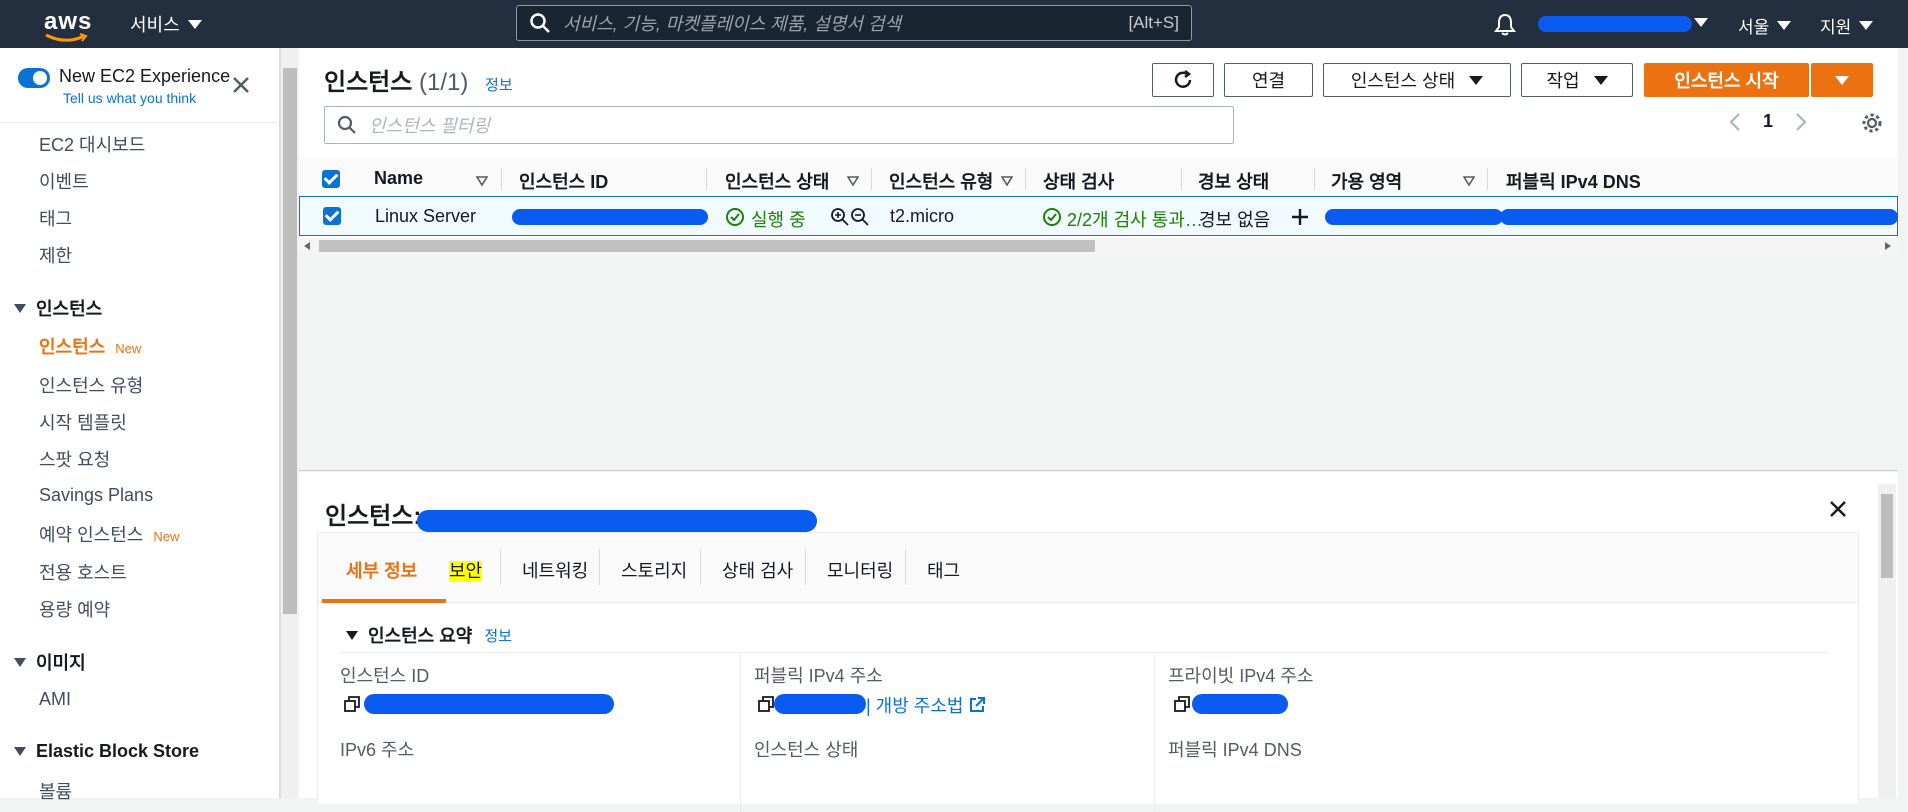  Describe the element at coordinates (331, 179) in the screenshot. I see `select-all-checkbox` at that location.